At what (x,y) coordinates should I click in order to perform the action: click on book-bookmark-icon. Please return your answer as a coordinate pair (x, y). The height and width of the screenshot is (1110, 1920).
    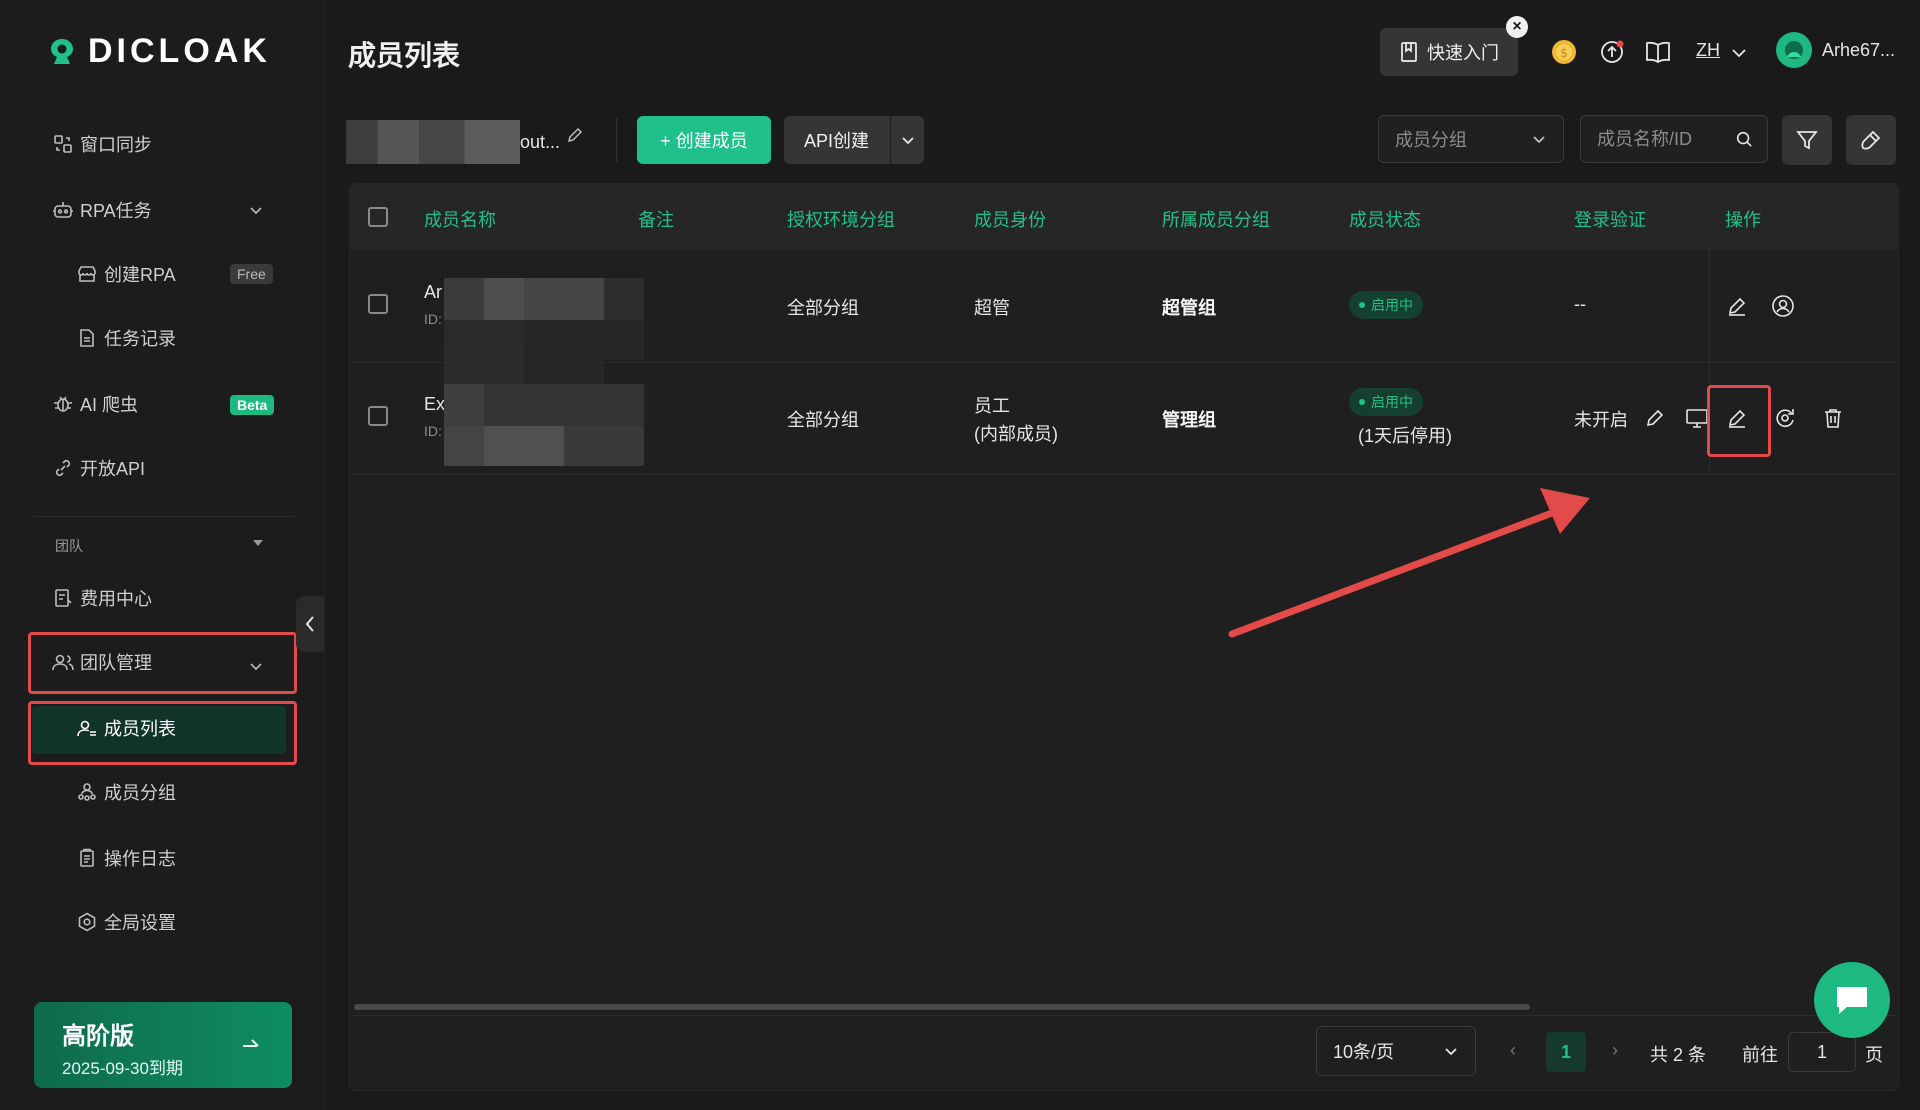
    Looking at the image, I should click on (1409, 52).